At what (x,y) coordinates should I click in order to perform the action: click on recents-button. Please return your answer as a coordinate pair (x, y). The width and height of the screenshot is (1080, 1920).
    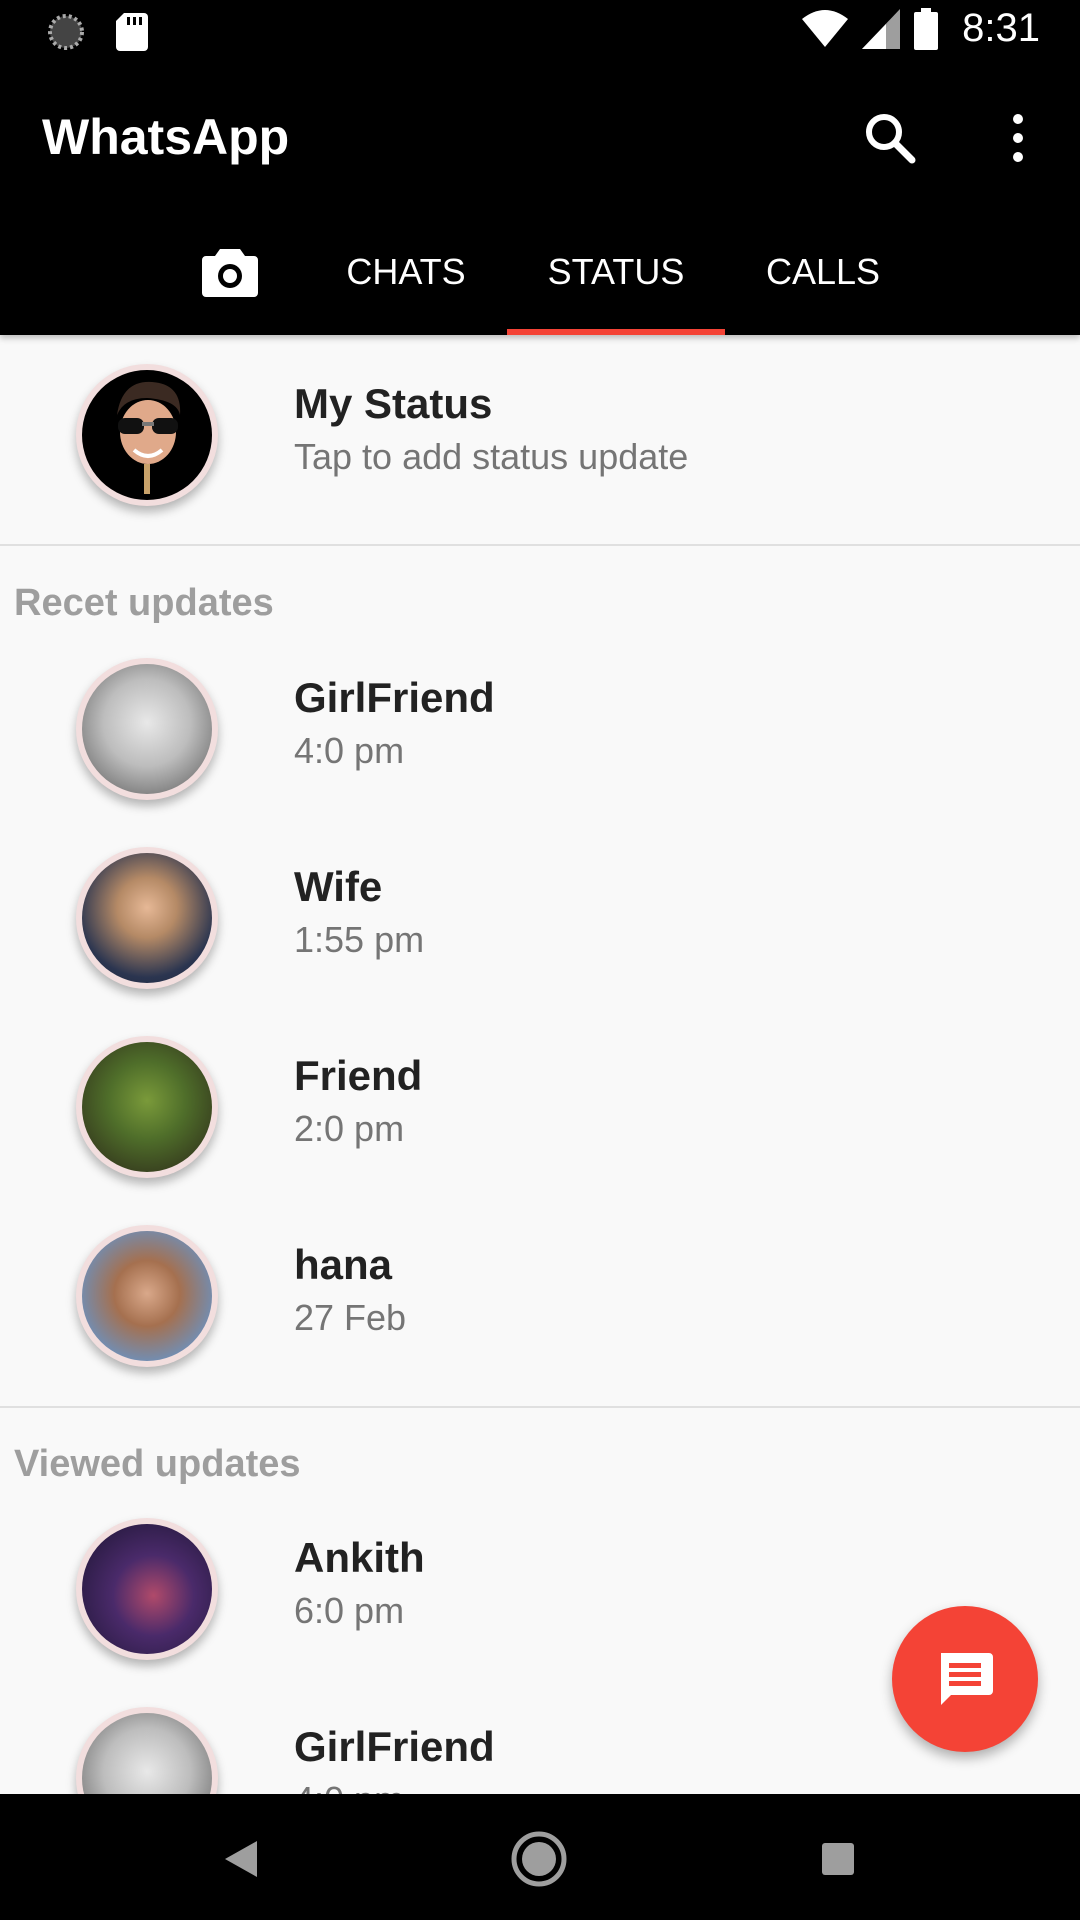
    Looking at the image, I should click on (838, 1859).